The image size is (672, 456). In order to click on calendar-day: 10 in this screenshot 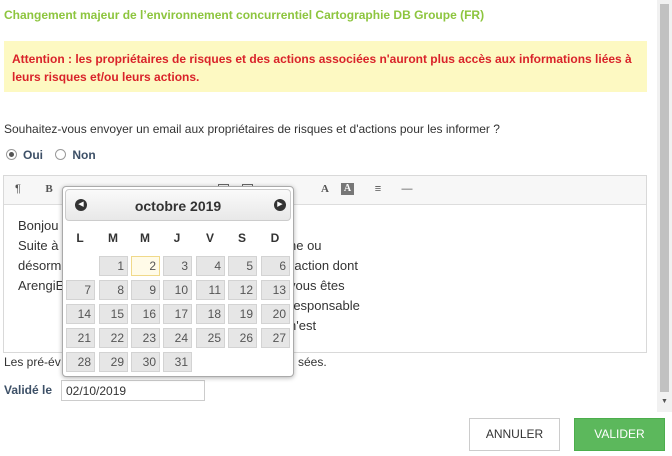, I will do `click(177, 290)`.